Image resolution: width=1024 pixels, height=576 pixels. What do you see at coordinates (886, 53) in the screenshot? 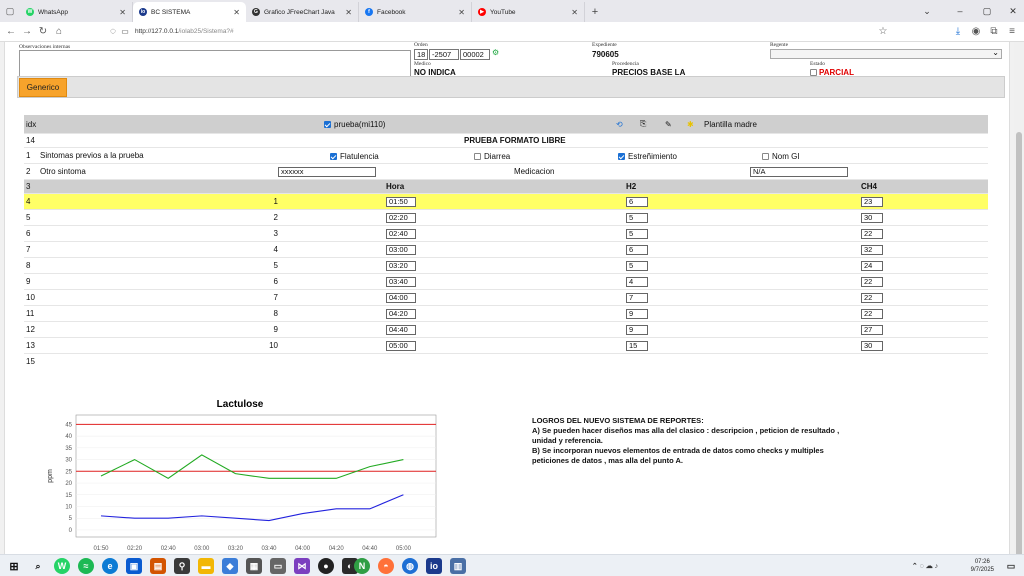
I see `regente-select: ⌄` at bounding box center [886, 53].